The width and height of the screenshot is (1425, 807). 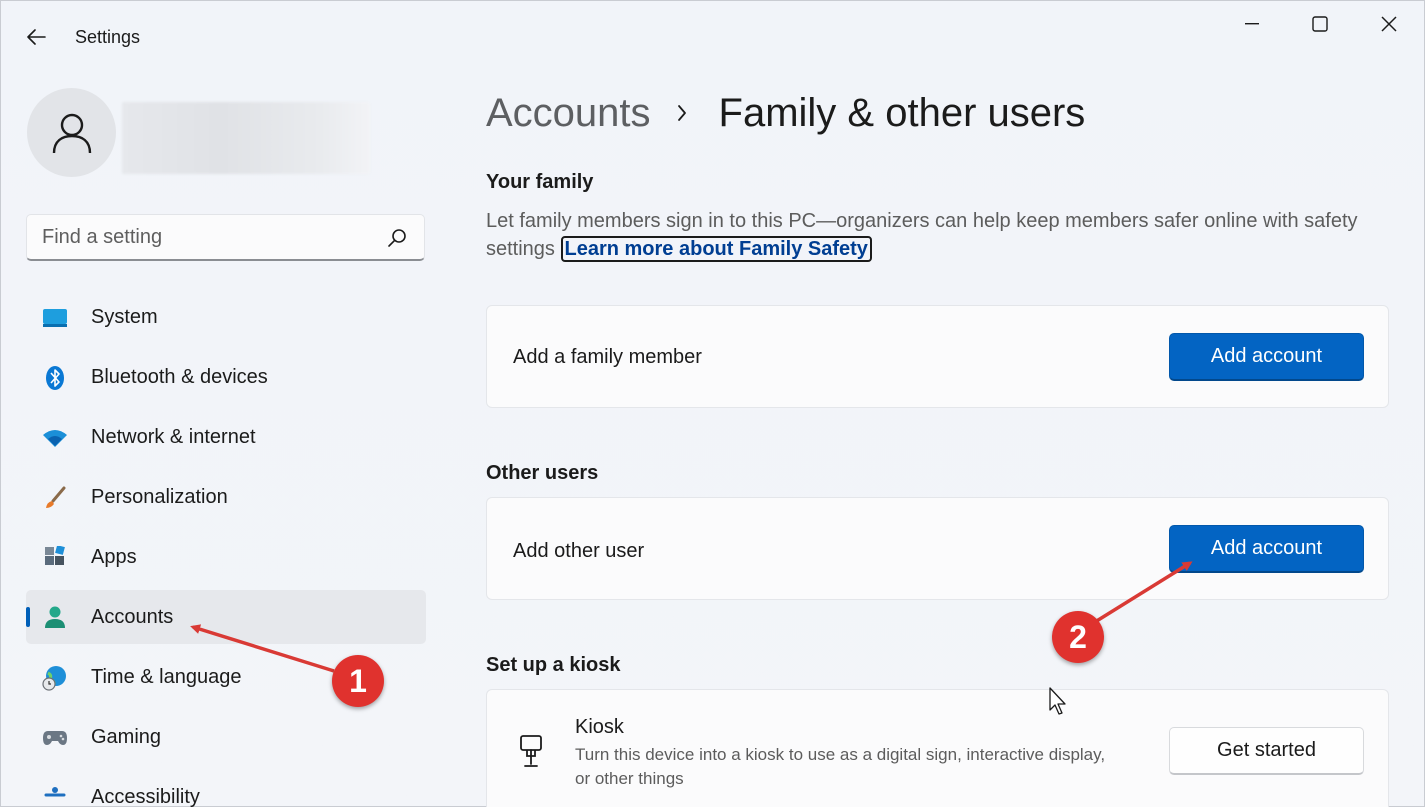 What do you see at coordinates (55, 738) in the screenshot?
I see `gamepad-icon` at bounding box center [55, 738].